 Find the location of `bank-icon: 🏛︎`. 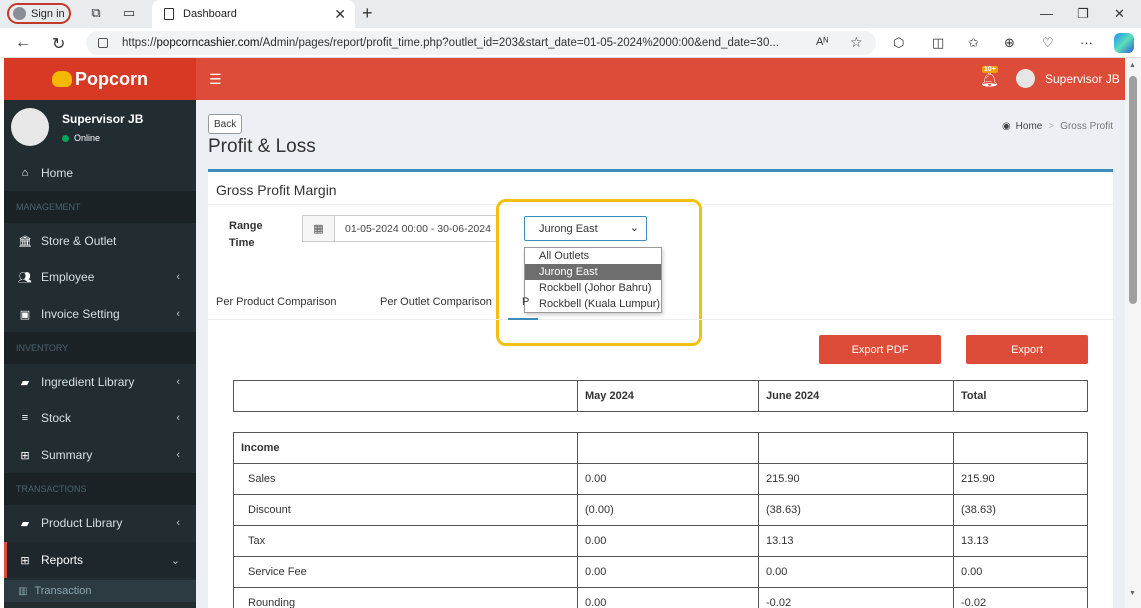

bank-icon: 🏛︎ is located at coordinates (25, 241).